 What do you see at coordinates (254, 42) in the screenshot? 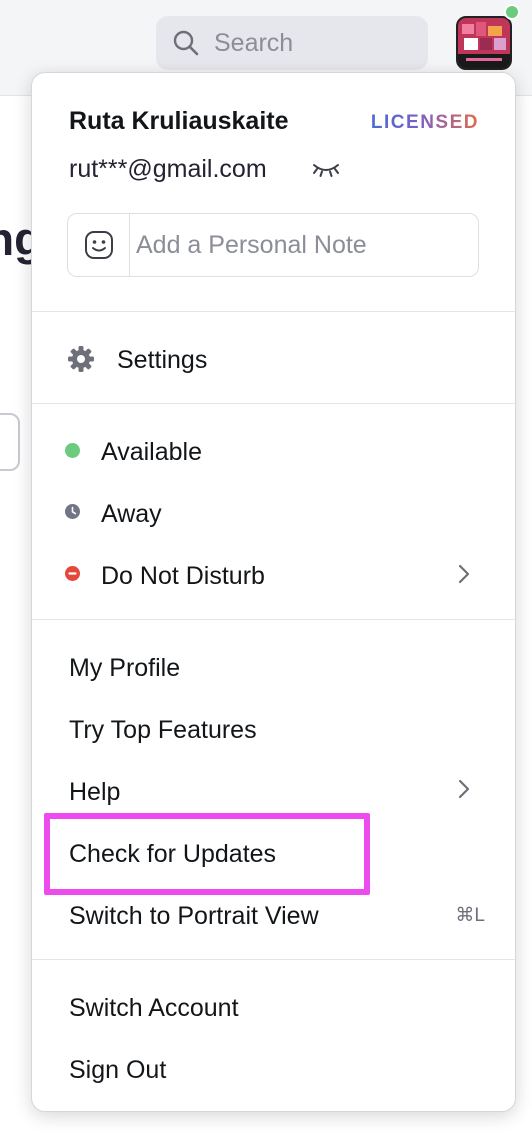
I see `search-placeholder: Search` at bounding box center [254, 42].